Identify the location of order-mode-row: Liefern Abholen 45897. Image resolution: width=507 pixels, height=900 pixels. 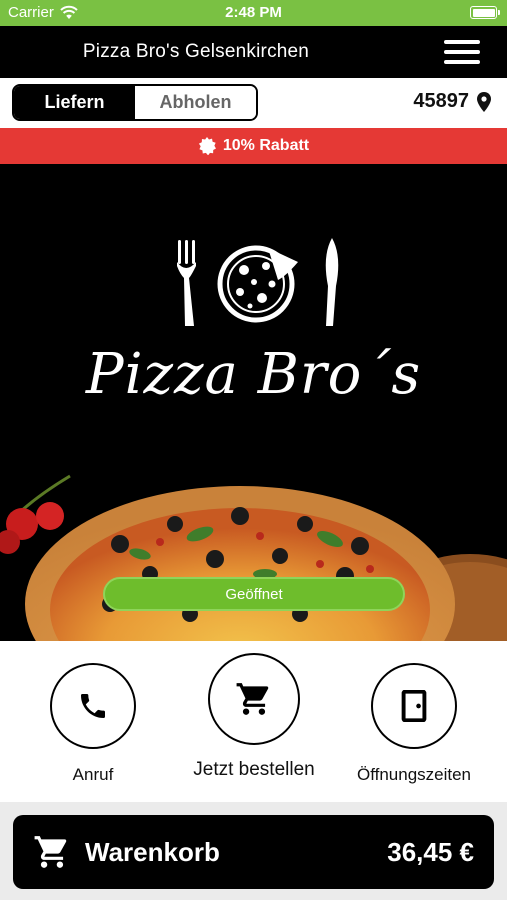
(253, 103).